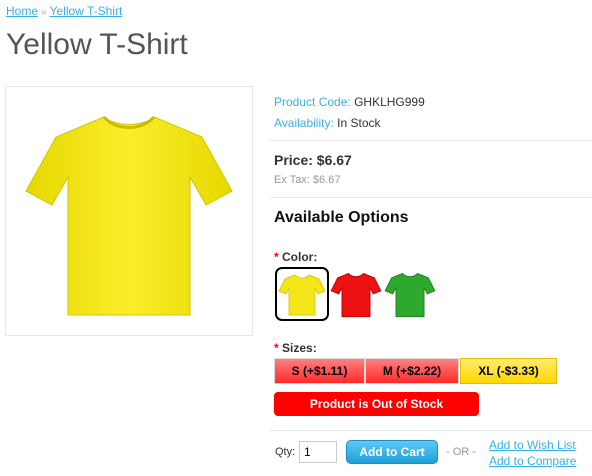 Image resolution: width=592 pixels, height=476 pixels. What do you see at coordinates (97, 44) in the screenshot?
I see `page-title: Yellow T-Shirt` at bounding box center [97, 44].